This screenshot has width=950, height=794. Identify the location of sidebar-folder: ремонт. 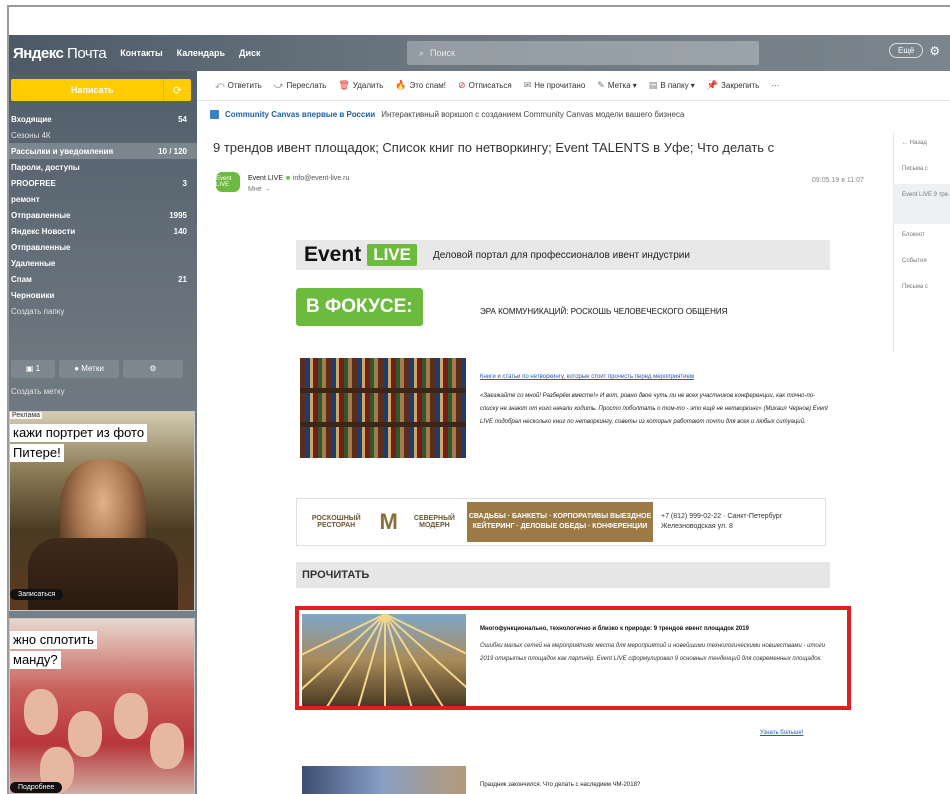
(103, 199).